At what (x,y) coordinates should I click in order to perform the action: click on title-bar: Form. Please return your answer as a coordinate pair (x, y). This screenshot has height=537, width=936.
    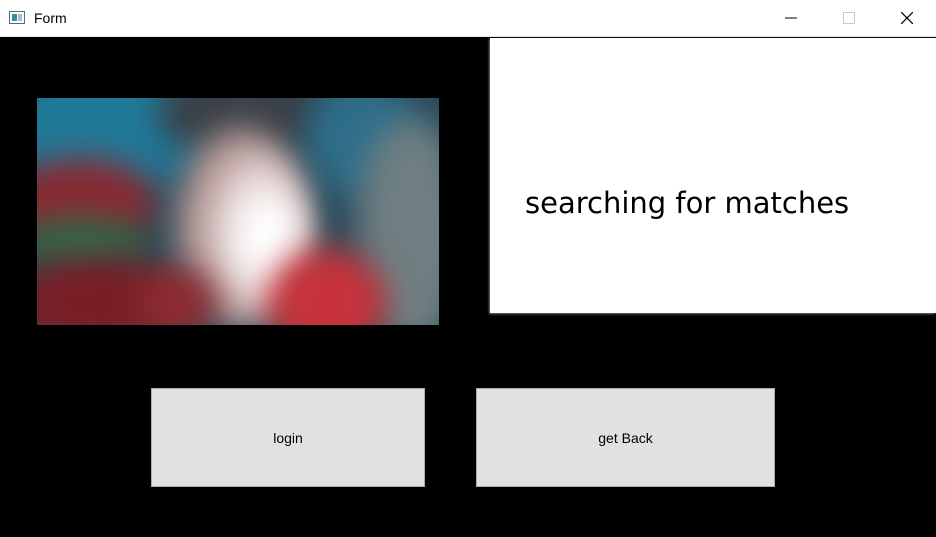
    Looking at the image, I should click on (468, 18).